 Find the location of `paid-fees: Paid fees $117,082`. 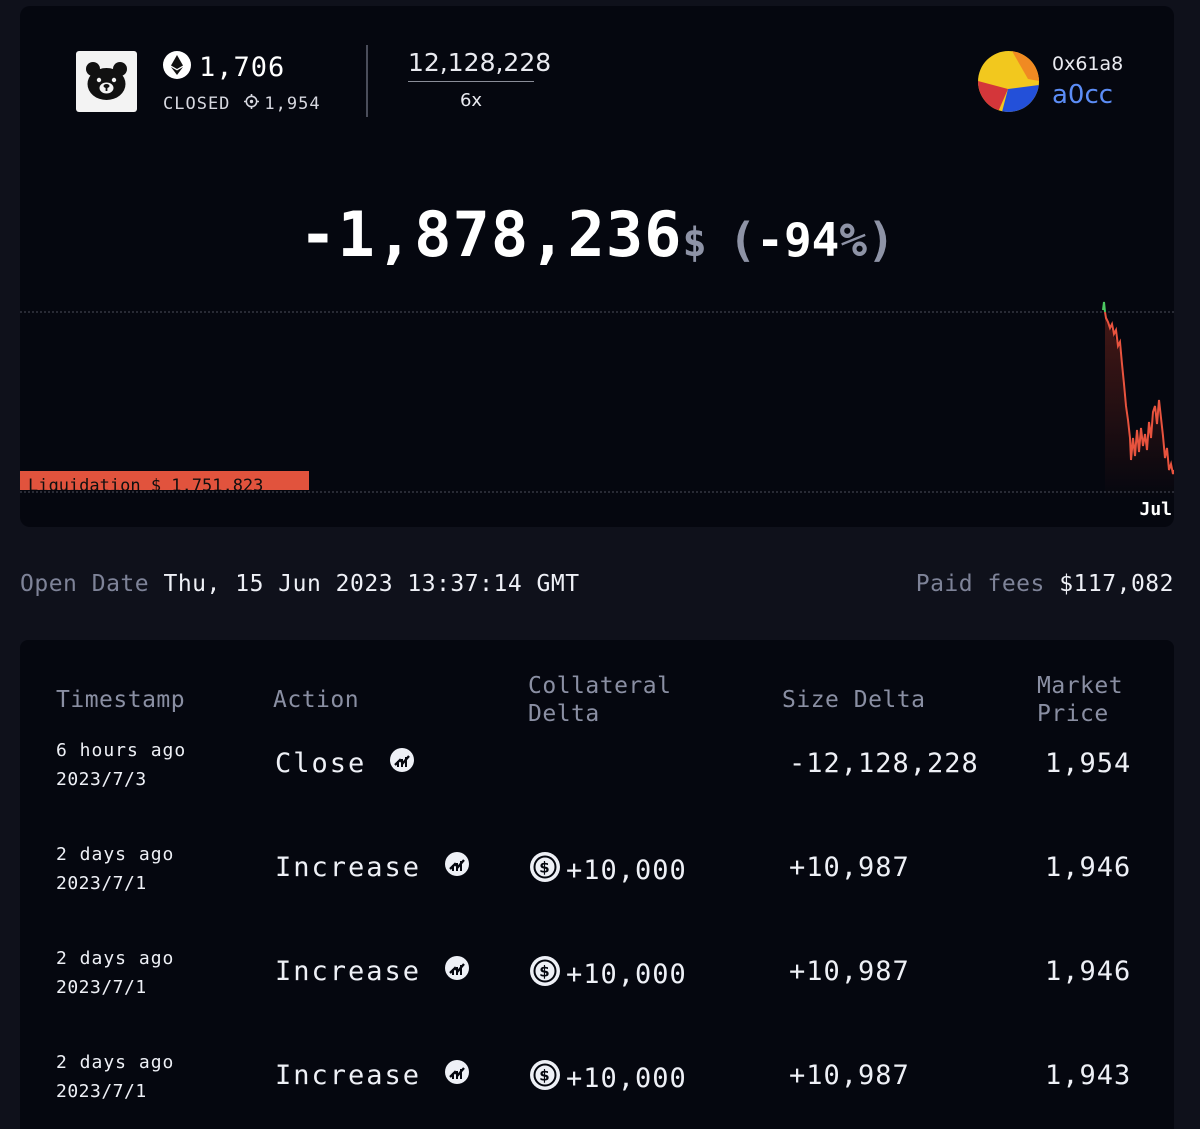

paid-fees: Paid fees $117,082 is located at coordinates (1045, 584).